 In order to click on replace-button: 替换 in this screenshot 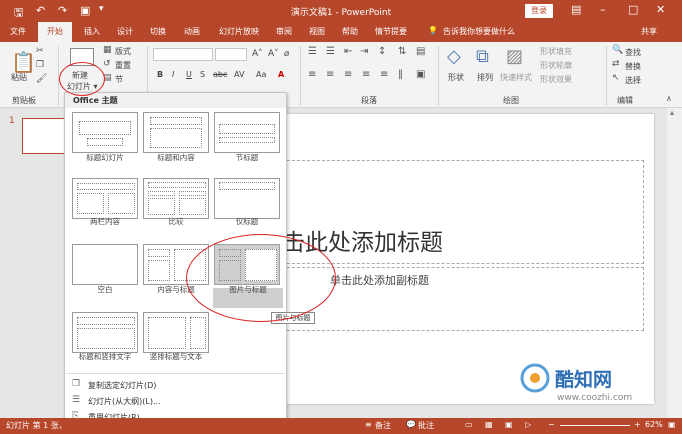, I will do `click(633, 66)`.